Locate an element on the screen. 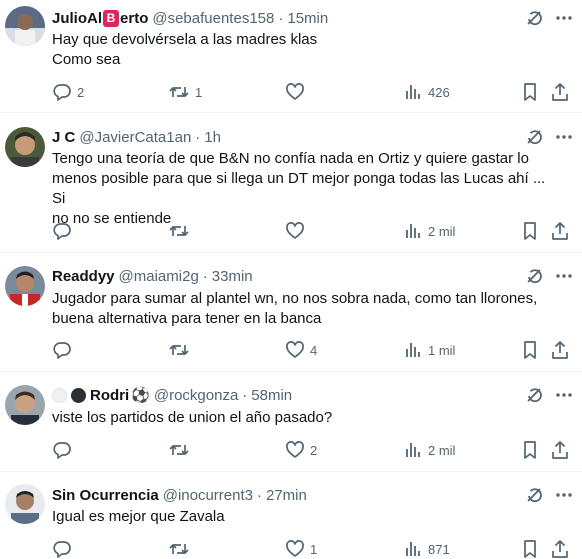 Image resolution: width=582 pixels, height=559 pixels. tweet-text-line: Hay que devolvérsela a las madres klas is located at coordinates (185, 39).